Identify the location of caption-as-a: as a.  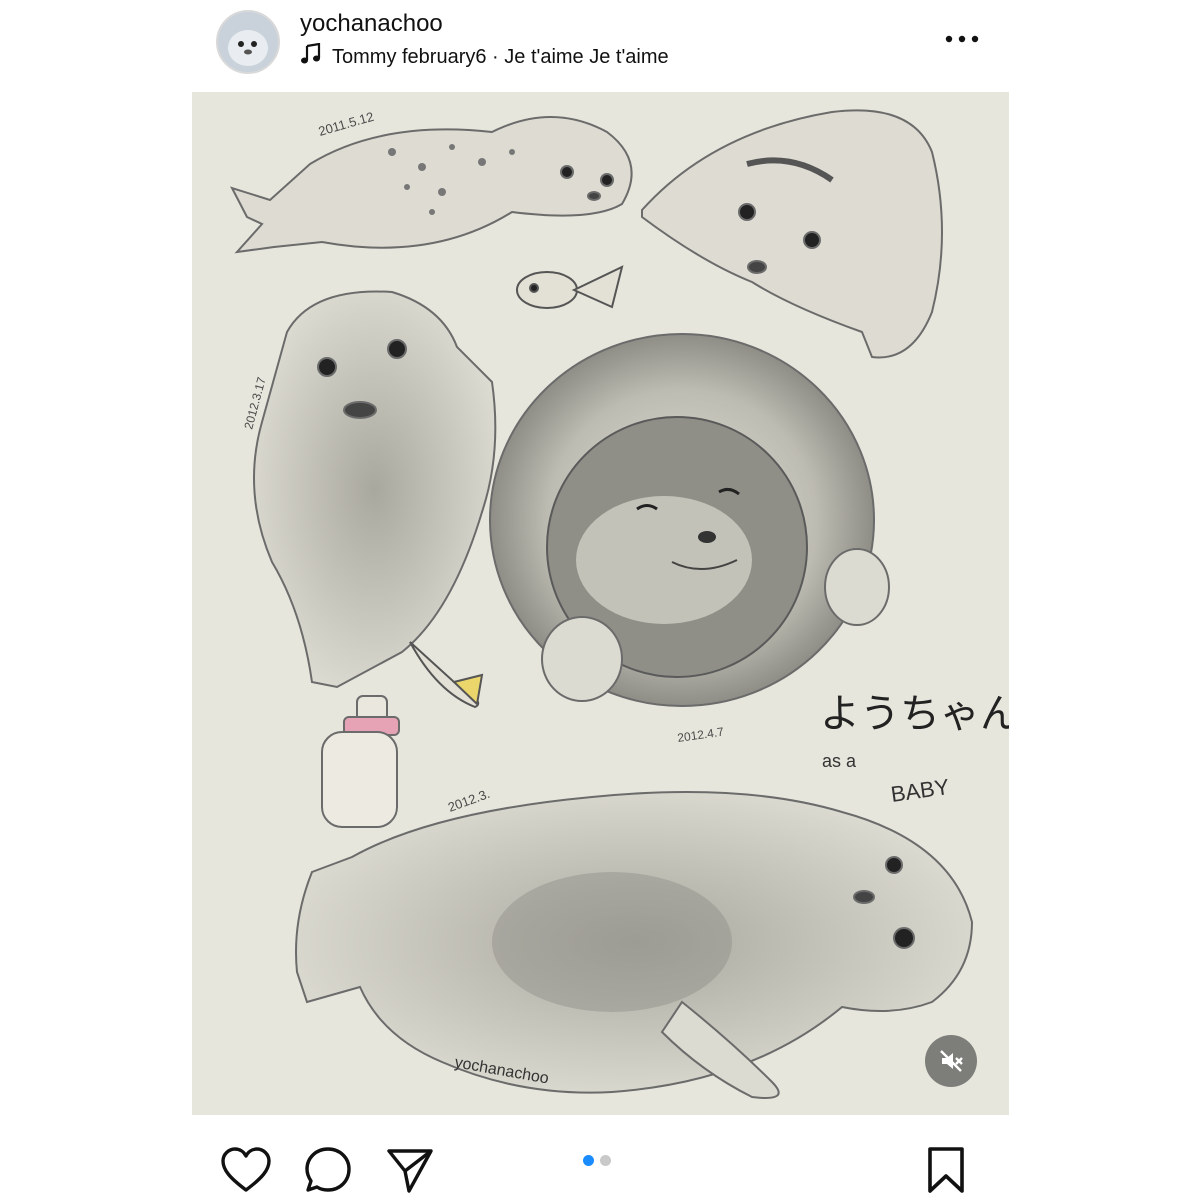
(839, 761).